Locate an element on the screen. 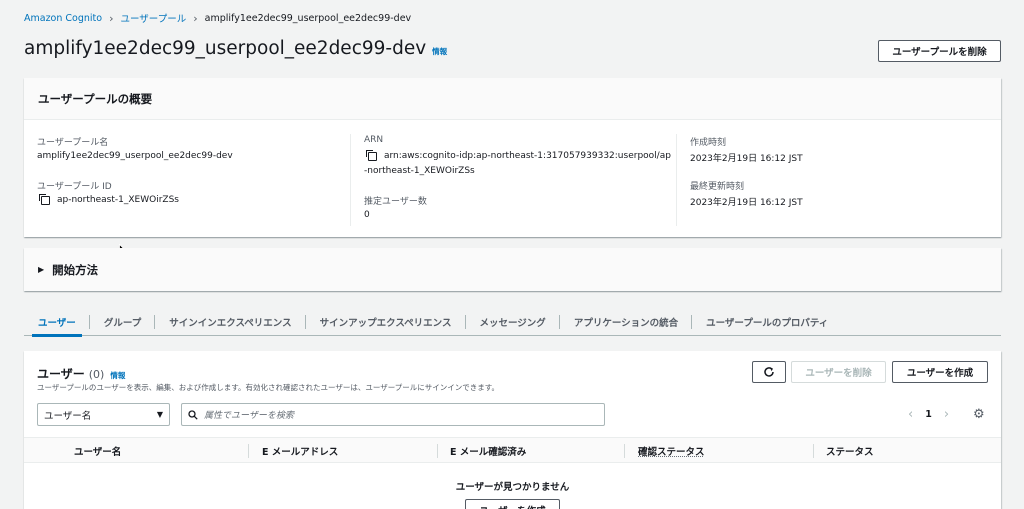 Image resolution: width=1024 pixels, height=509 pixels. arn-label: ARN is located at coordinates (374, 140).